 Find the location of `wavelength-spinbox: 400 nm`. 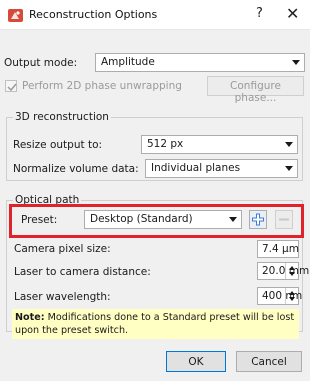

wavelength-spinbox: 400 nm is located at coordinates (279, 296).